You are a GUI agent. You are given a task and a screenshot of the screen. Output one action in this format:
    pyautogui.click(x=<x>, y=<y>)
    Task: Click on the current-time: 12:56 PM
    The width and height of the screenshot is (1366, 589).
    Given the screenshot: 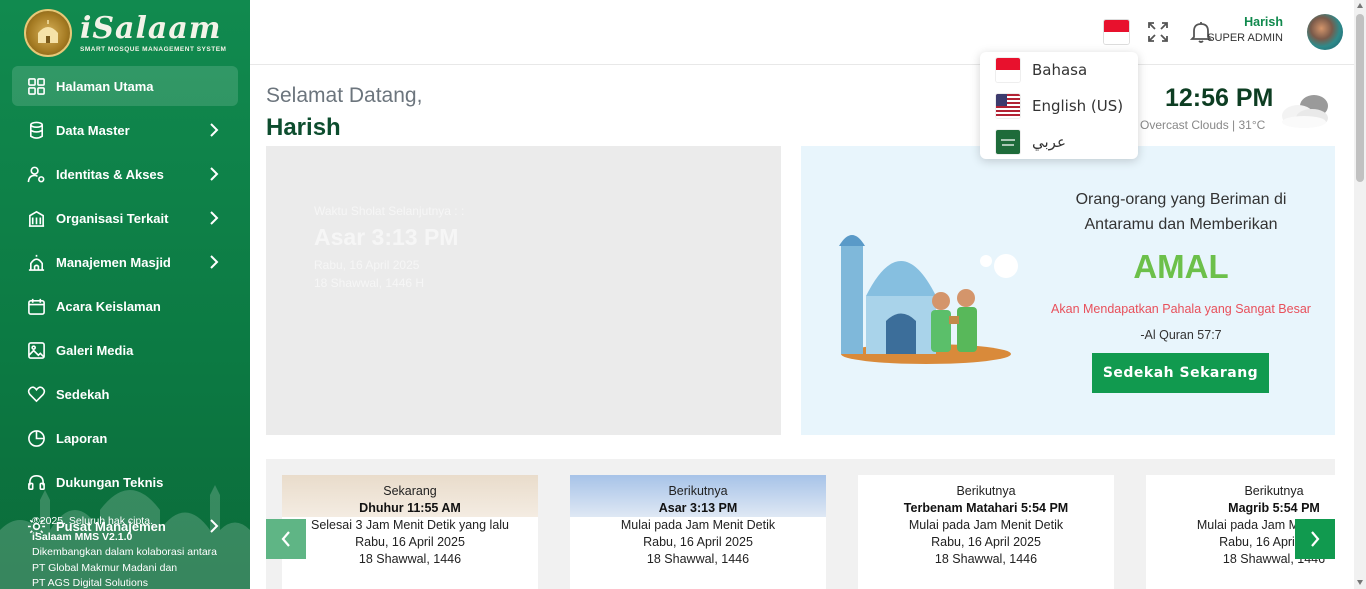 What is the action you would take?
    pyautogui.click(x=1219, y=98)
    